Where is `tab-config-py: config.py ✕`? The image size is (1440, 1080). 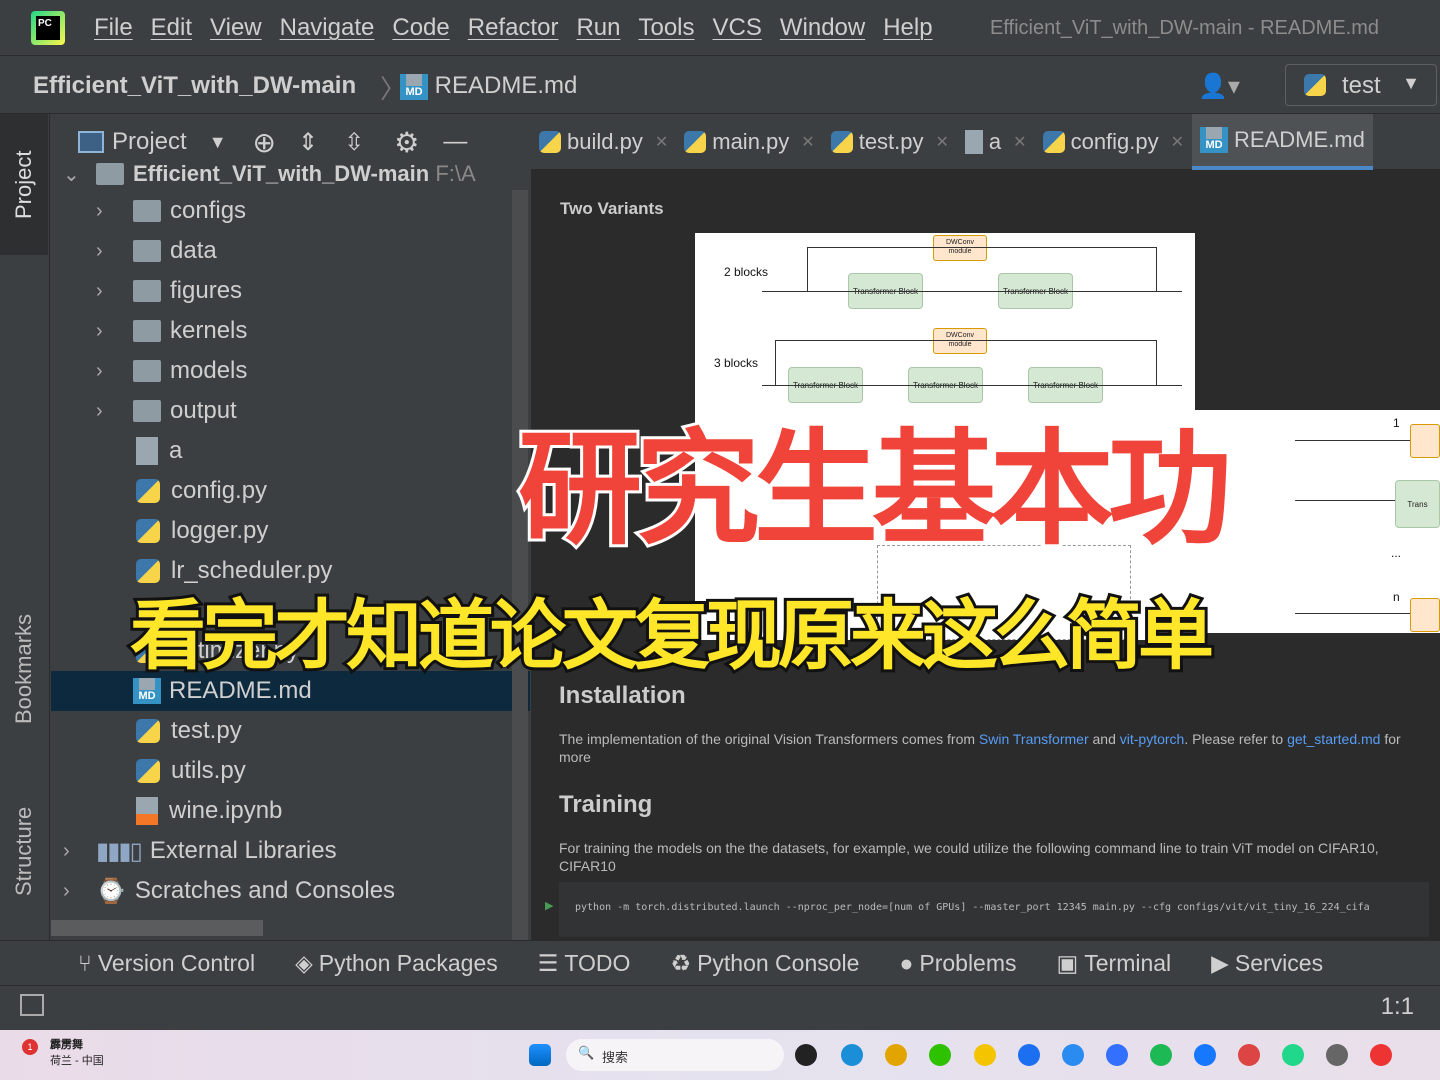 tab-config-py: config.py ✕ is located at coordinates (1113, 142).